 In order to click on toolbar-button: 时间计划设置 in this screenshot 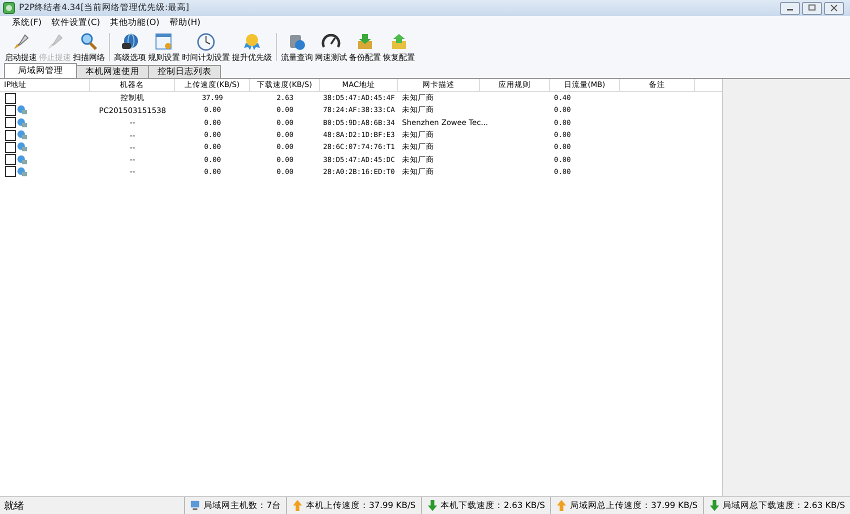, I will do `click(206, 47)`.